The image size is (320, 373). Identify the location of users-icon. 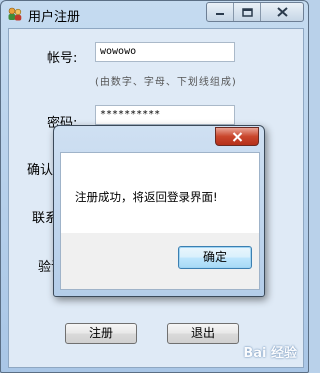
(15, 14).